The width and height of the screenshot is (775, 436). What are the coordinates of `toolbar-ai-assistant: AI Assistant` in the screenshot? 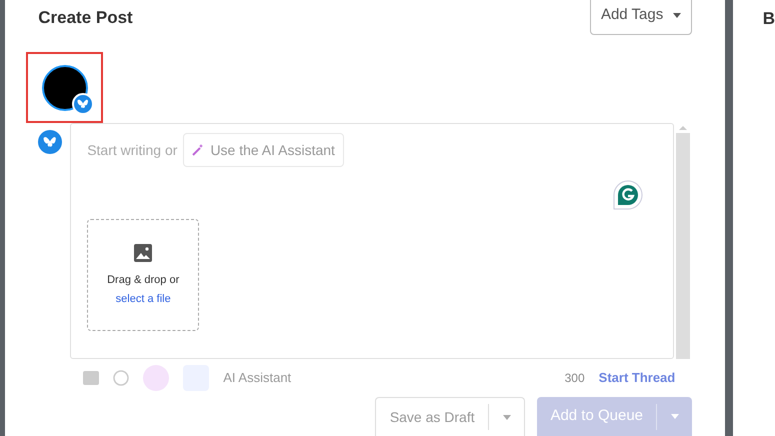 It's located at (257, 378).